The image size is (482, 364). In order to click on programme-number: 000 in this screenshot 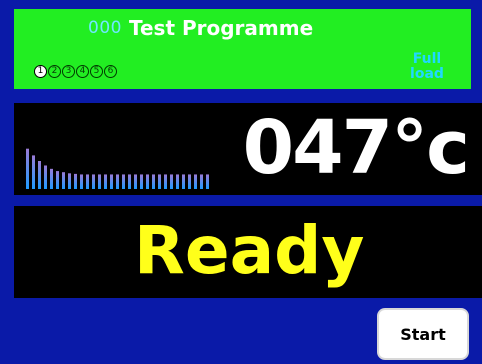, I will do `click(105, 28)`.